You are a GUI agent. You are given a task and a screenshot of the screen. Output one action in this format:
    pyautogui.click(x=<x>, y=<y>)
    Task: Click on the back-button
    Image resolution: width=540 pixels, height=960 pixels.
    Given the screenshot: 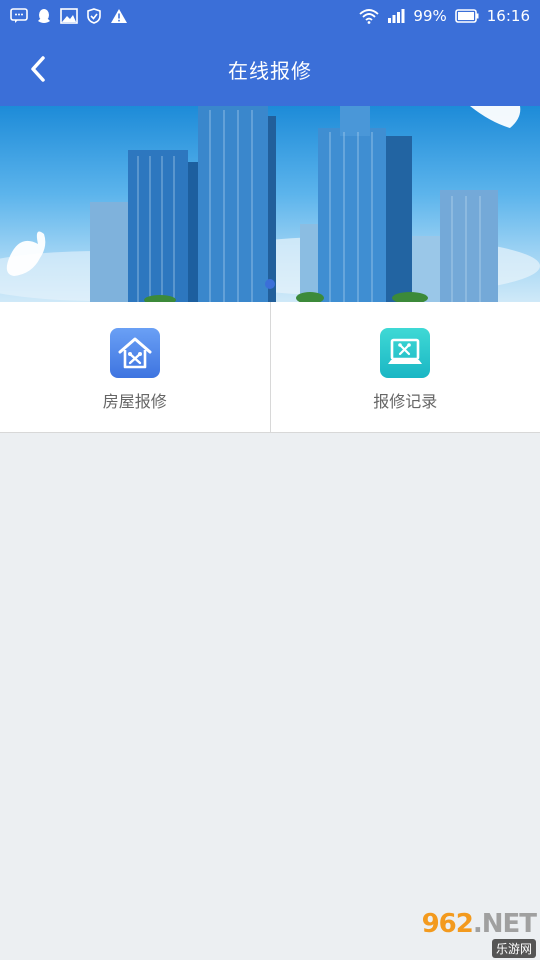 What is the action you would take?
    pyautogui.click(x=38, y=69)
    